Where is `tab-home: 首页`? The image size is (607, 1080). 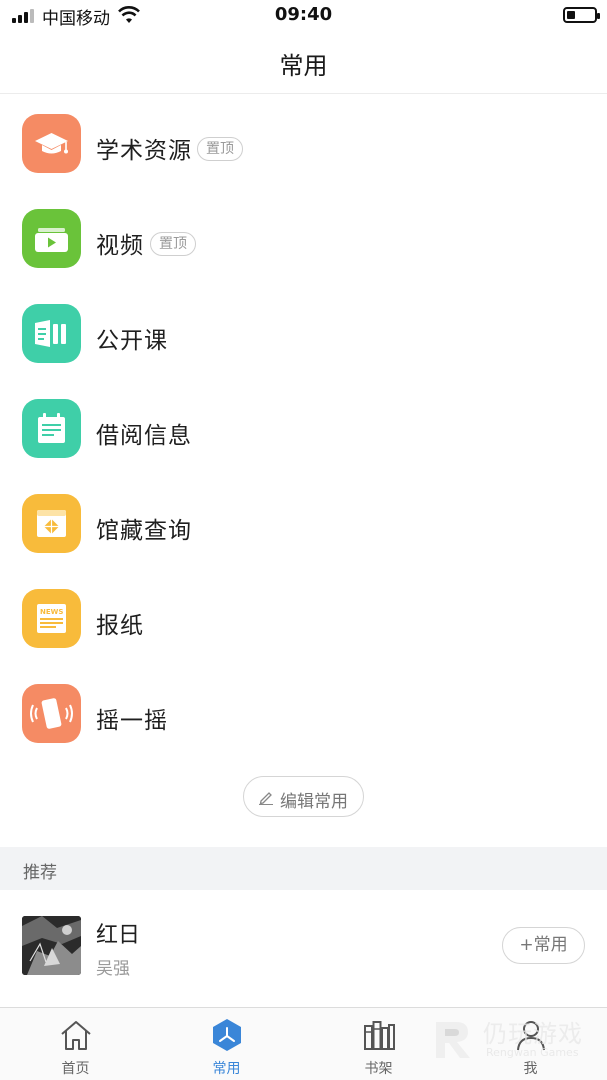
tab-home: 首页 is located at coordinates (75, 1044).